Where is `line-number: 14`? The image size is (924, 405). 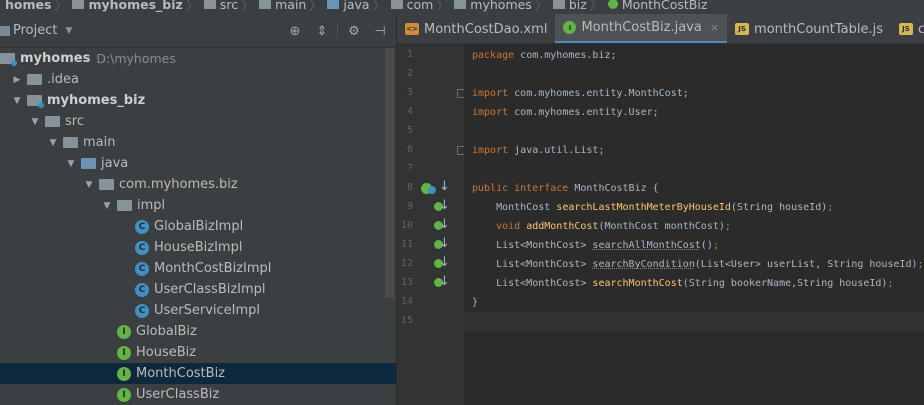 line-number: 14 is located at coordinates (406, 301).